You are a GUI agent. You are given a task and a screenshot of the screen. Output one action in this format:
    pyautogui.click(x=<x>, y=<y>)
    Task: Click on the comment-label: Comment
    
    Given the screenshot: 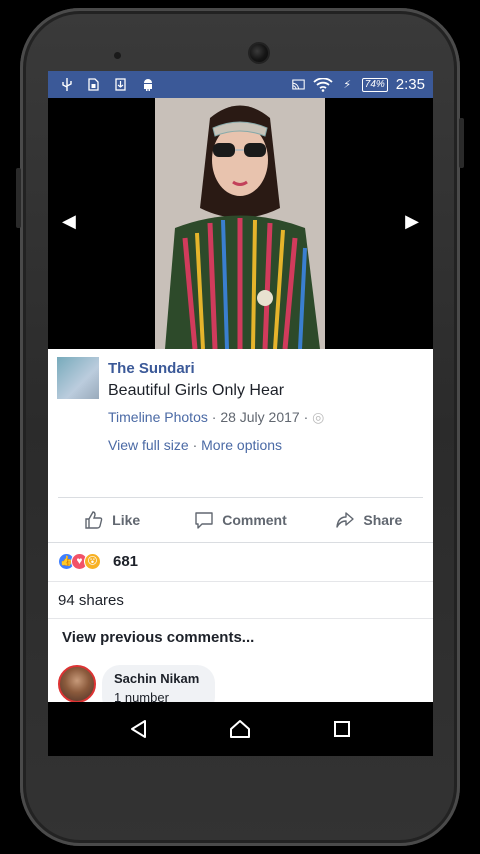 What is the action you would take?
    pyautogui.click(x=254, y=520)
    